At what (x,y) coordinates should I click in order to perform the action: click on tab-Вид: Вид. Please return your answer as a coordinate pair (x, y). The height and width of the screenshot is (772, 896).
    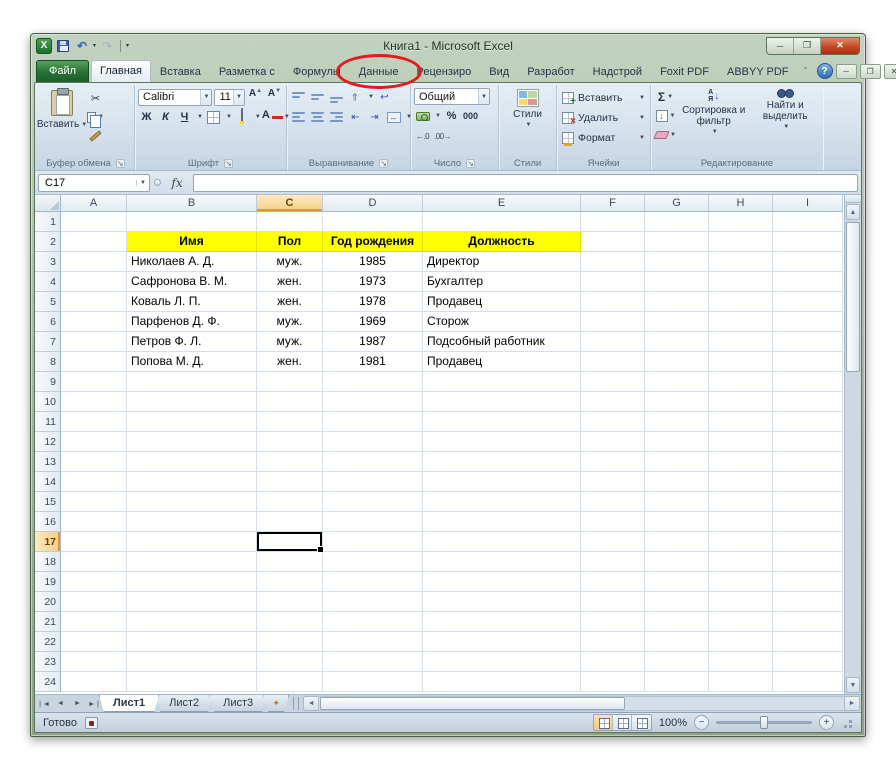
    Looking at the image, I should click on (499, 71).